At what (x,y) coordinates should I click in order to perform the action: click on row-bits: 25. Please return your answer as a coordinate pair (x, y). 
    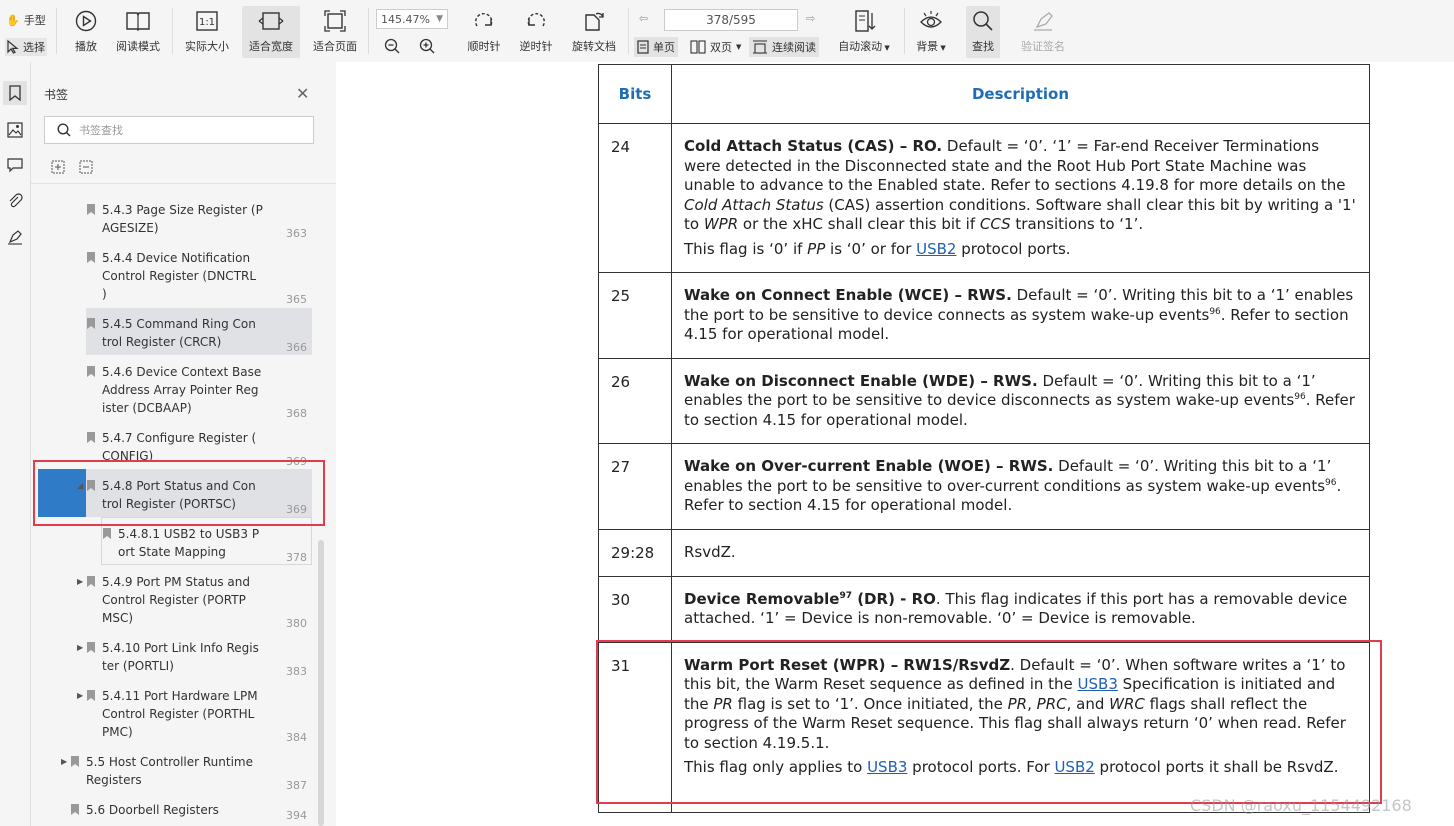
    Looking at the image, I should click on (635, 315).